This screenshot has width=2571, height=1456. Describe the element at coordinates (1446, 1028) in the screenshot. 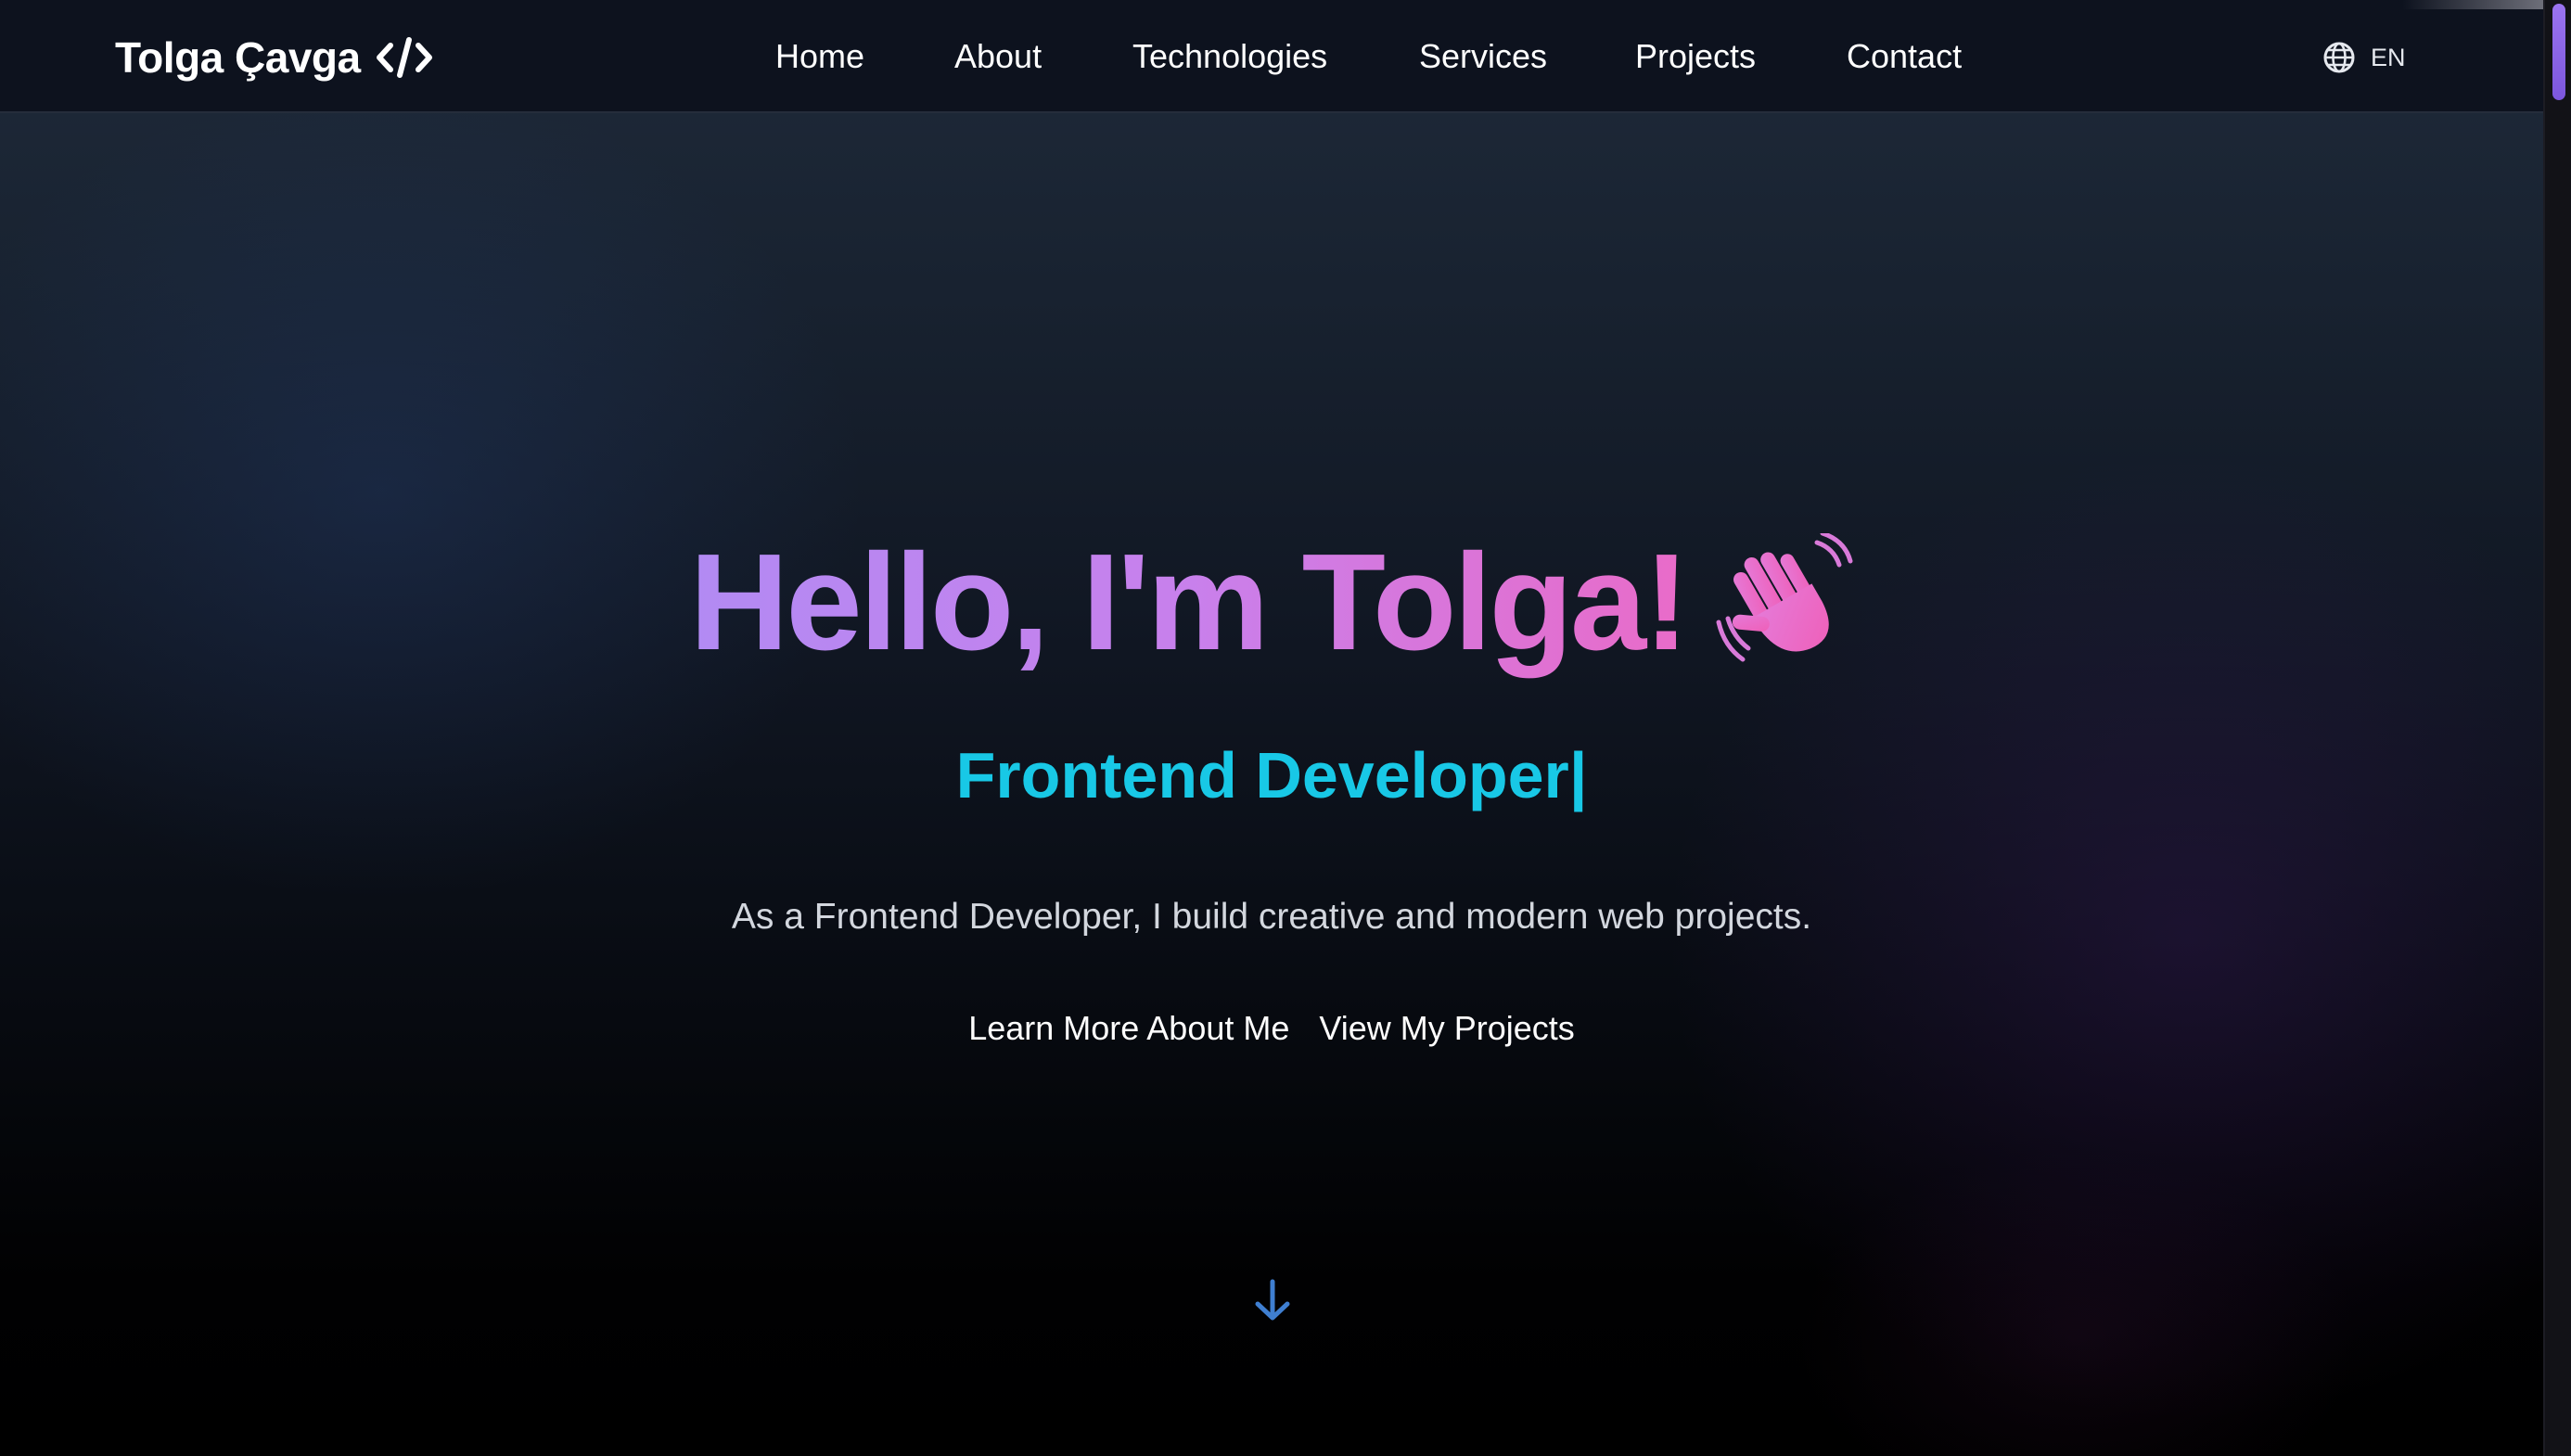

I see `view-projects-button: View My Projects` at that location.